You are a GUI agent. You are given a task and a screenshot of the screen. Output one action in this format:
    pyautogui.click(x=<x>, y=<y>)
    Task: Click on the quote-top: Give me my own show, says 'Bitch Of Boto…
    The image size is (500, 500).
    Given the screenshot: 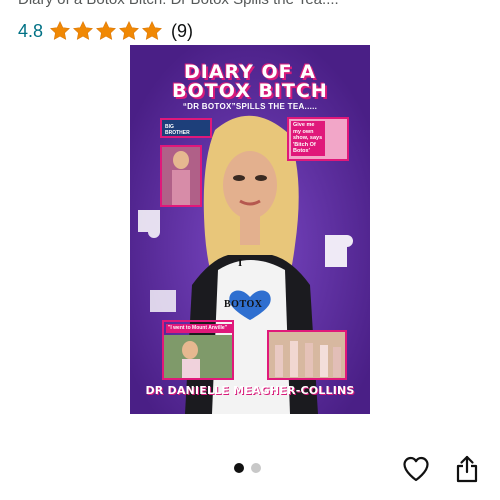 What is the action you would take?
    pyautogui.click(x=308, y=138)
    